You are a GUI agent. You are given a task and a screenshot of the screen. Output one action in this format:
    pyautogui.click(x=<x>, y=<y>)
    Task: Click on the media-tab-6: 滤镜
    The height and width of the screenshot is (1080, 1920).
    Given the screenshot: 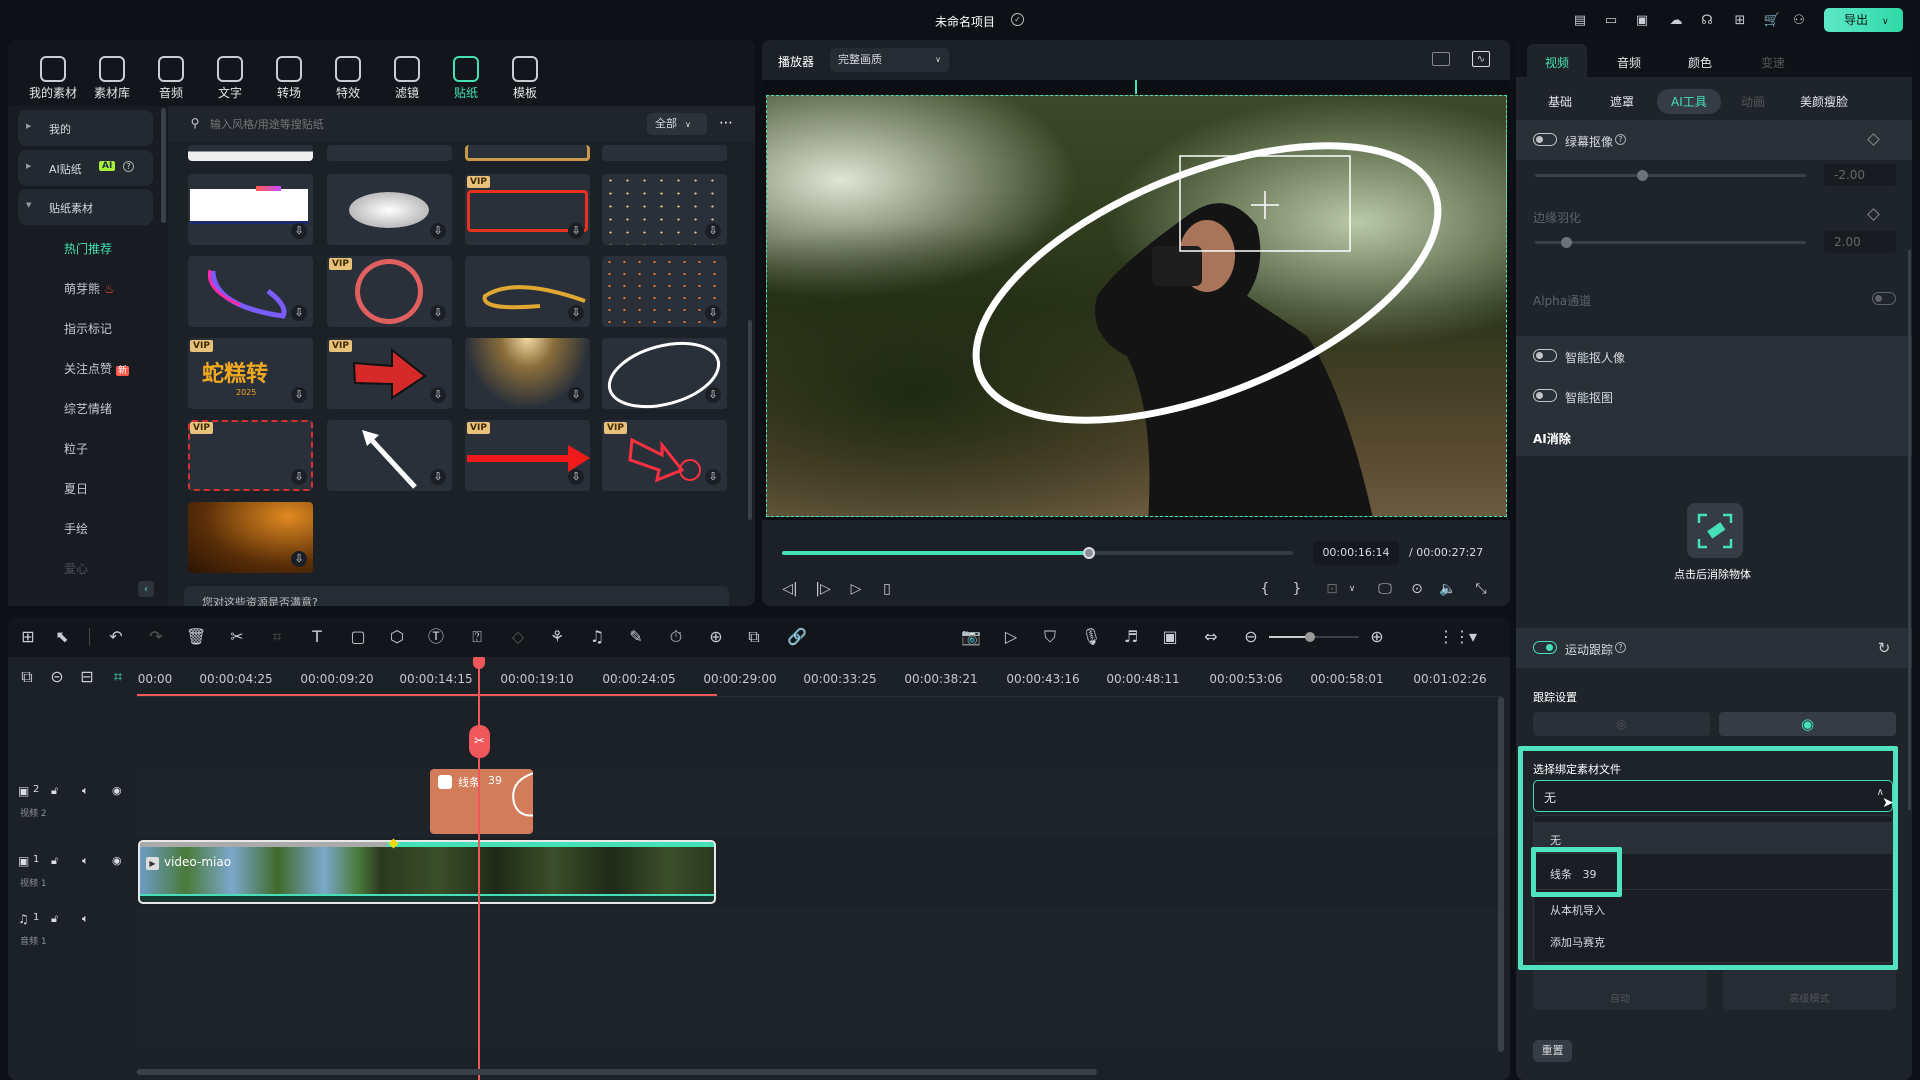 What is the action you would take?
    pyautogui.click(x=407, y=75)
    